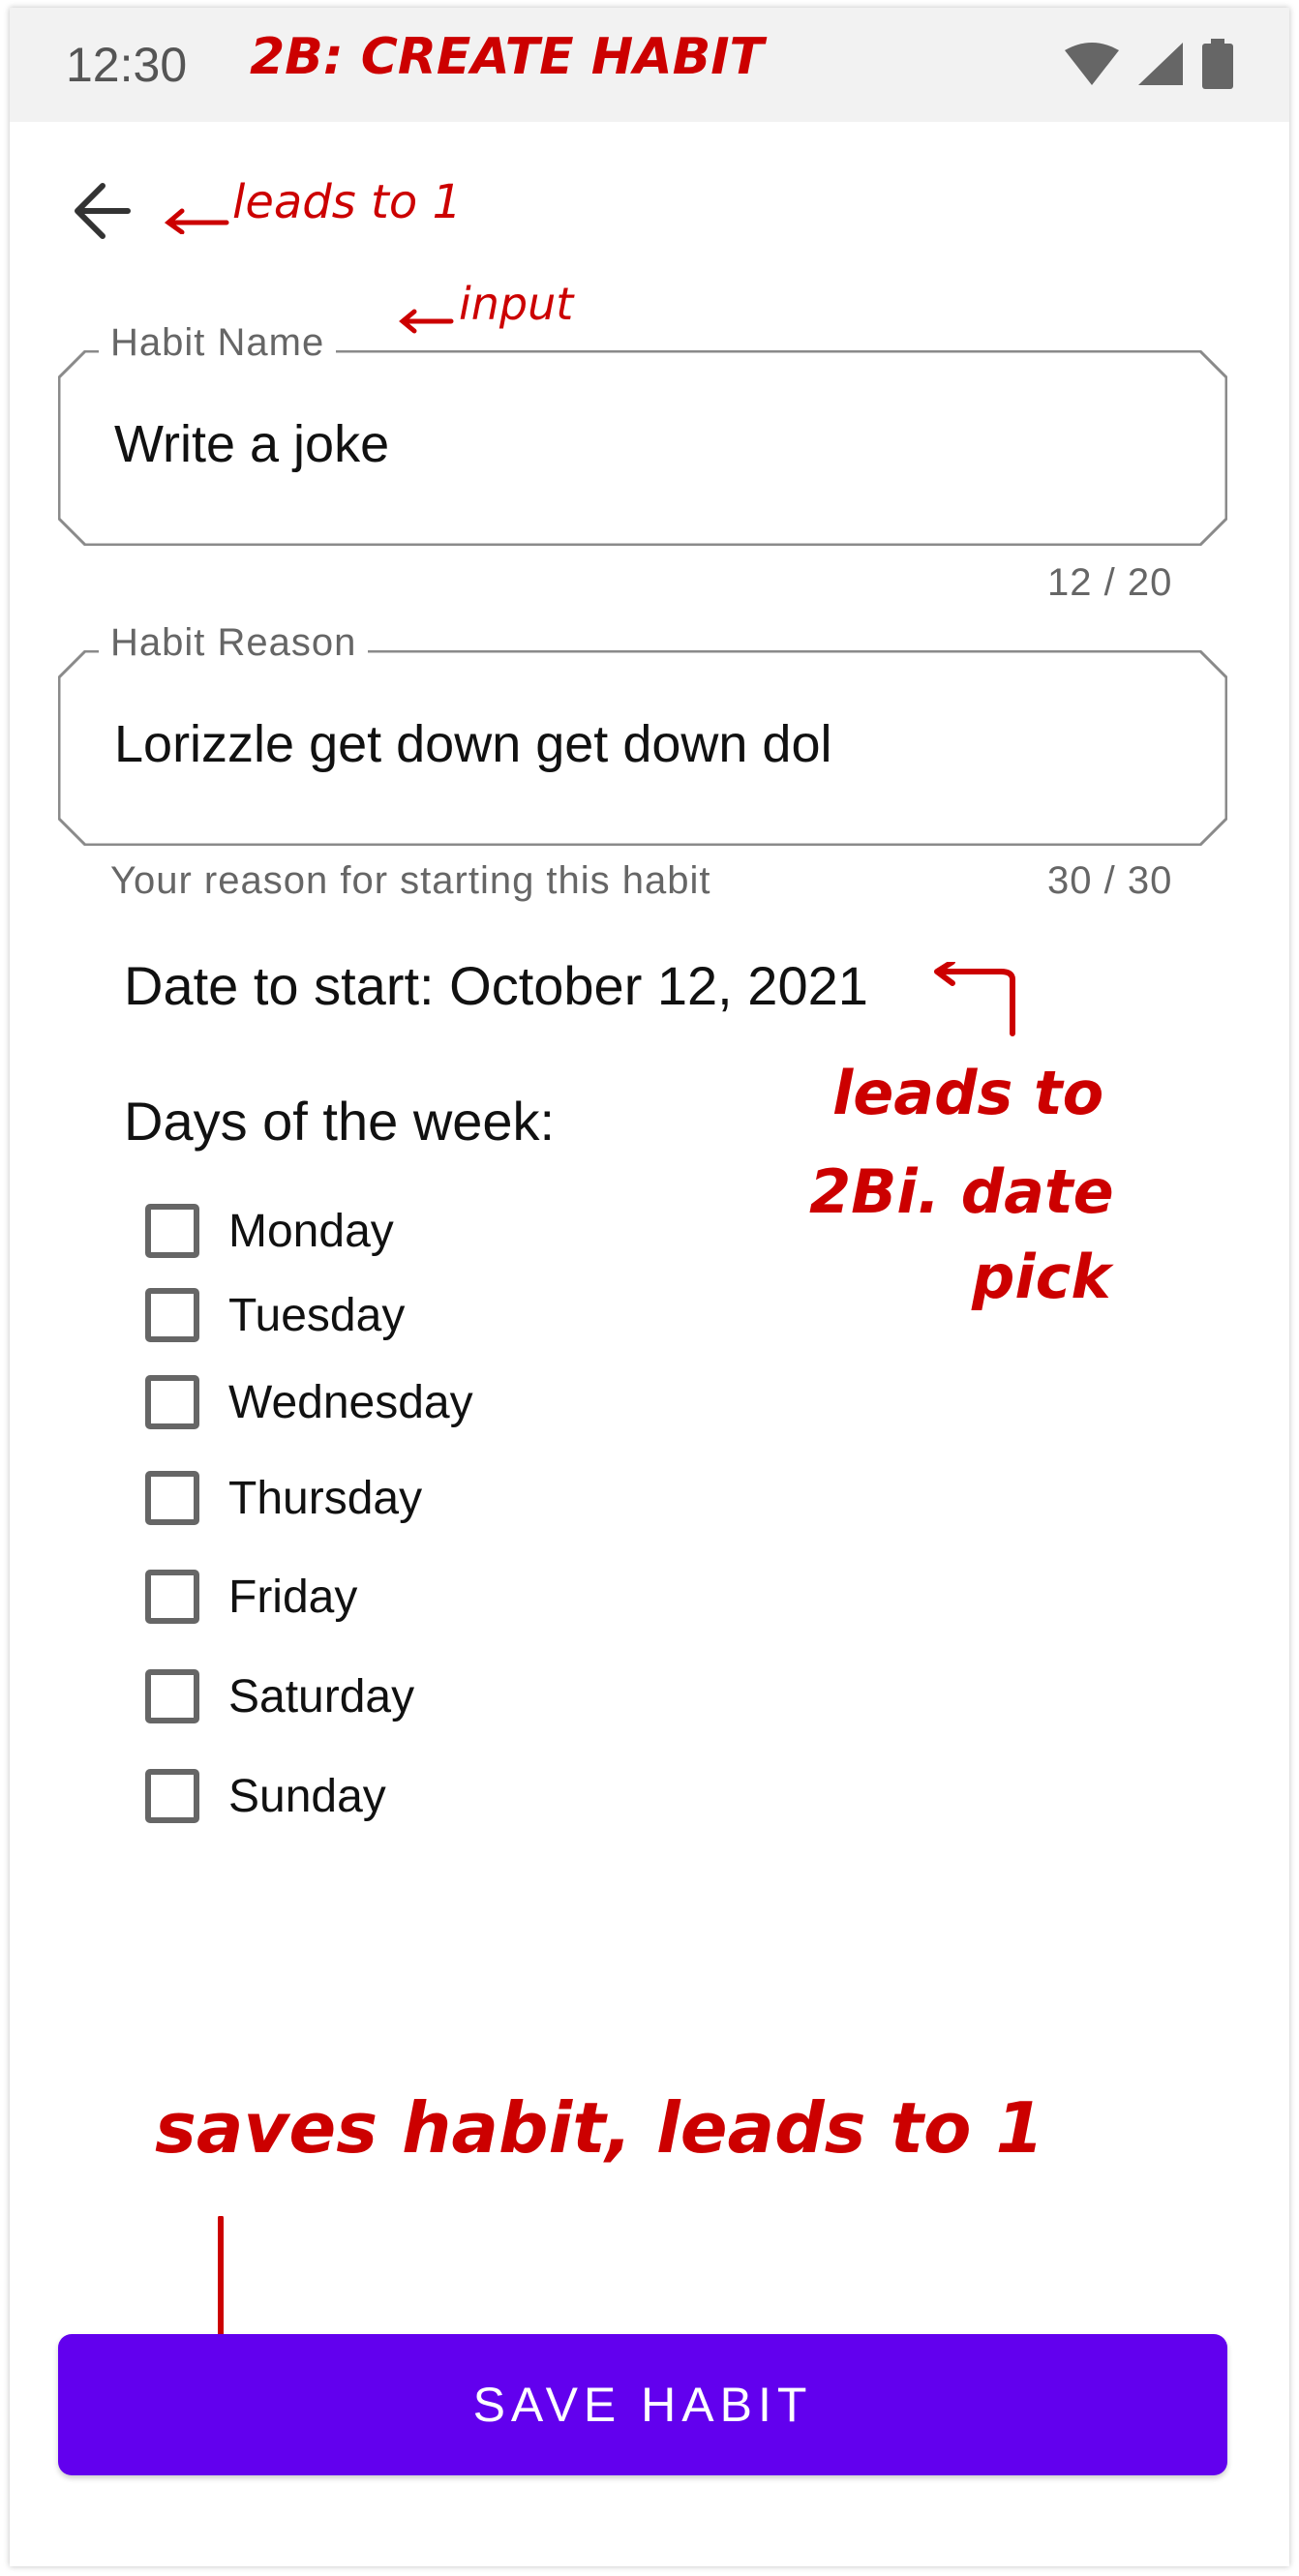 This screenshot has width=1299, height=2576. I want to click on day-label: Sunday, so click(307, 1796).